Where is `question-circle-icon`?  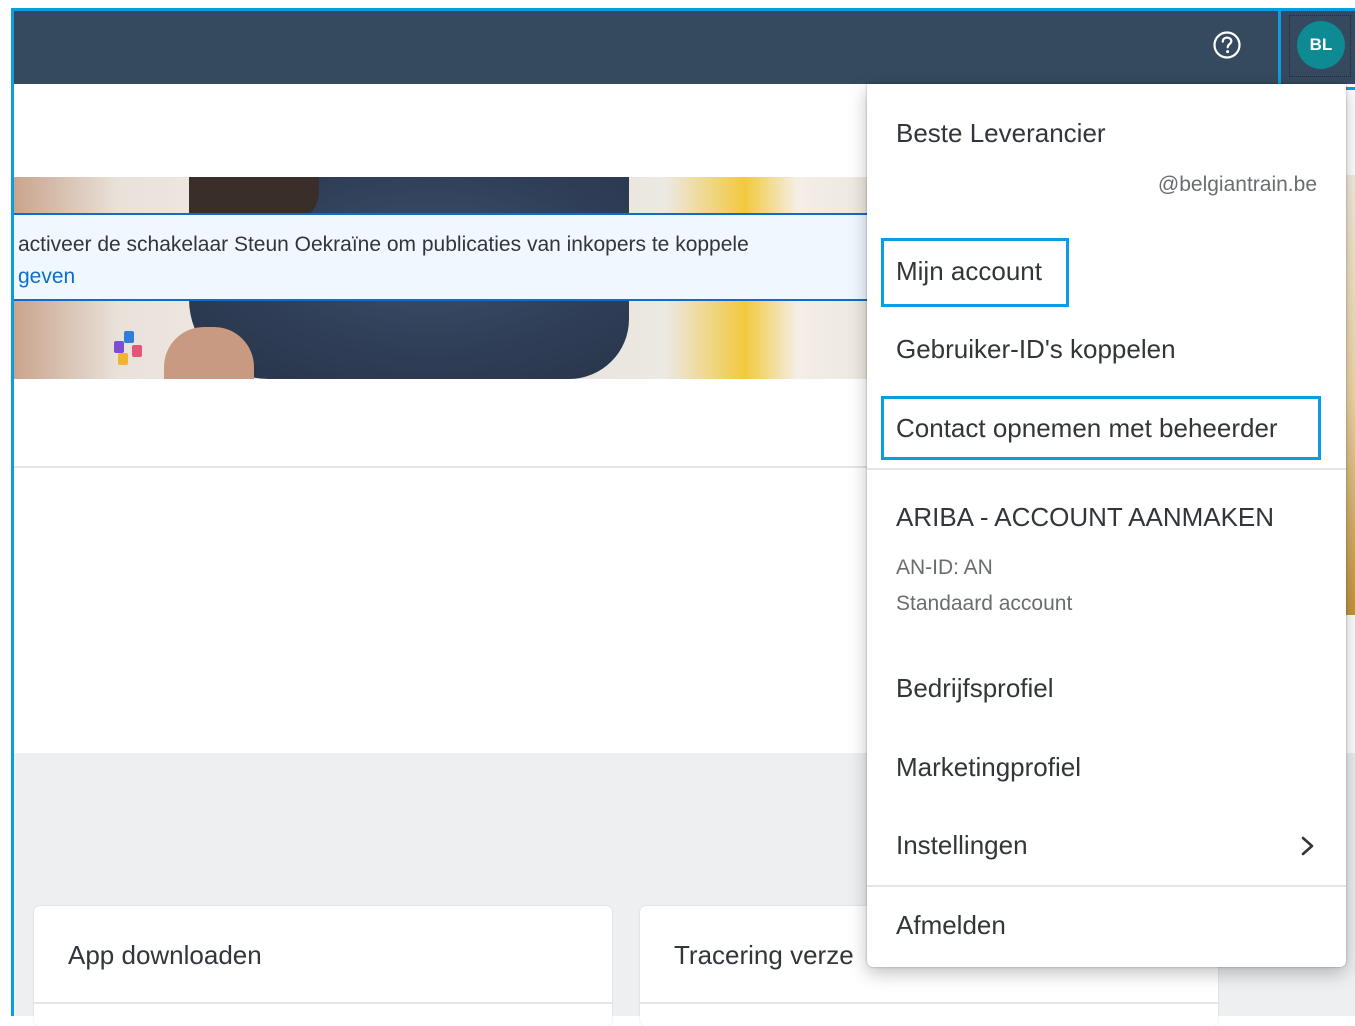 question-circle-icon is located at coordinates (1227, 45).